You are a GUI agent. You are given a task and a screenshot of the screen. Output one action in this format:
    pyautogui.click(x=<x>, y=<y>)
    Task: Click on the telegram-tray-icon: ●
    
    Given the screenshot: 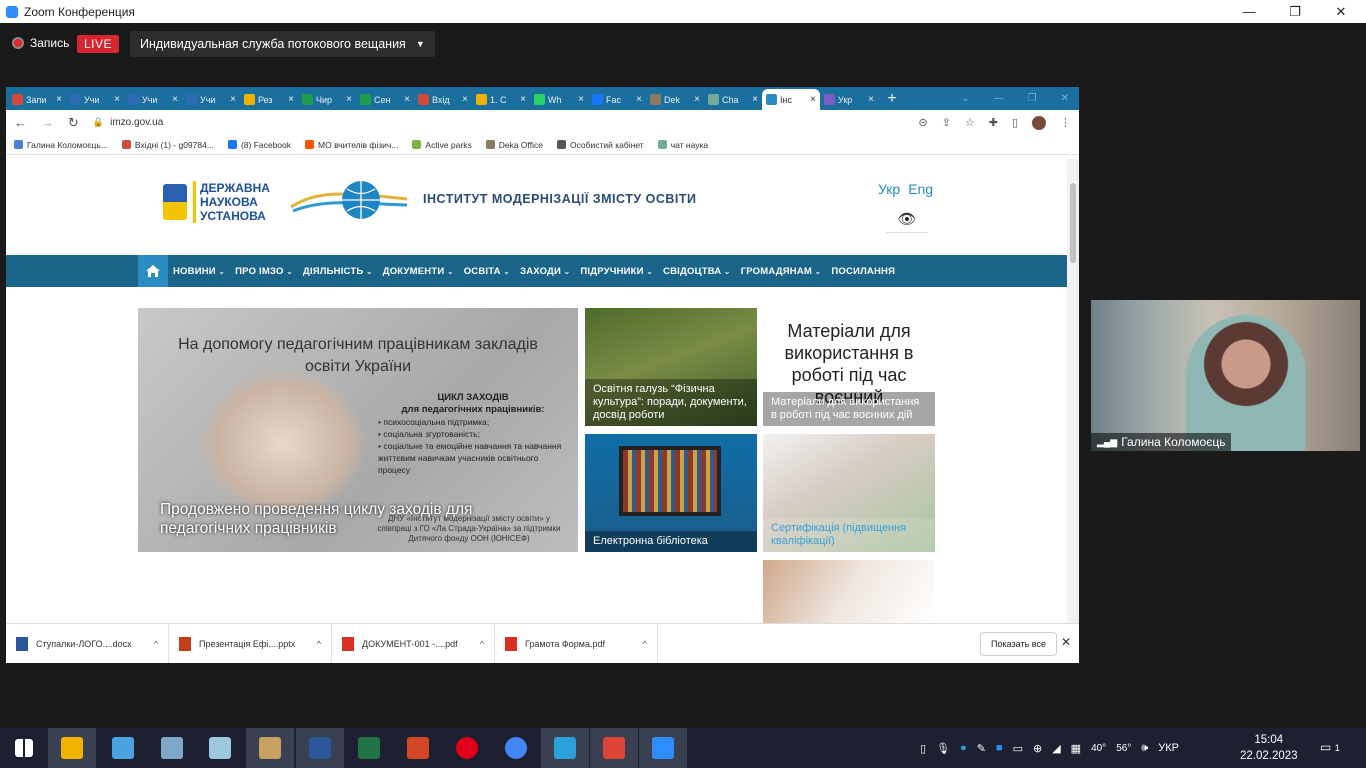 What is the action you would take?
    pyautogui.click(x=963, y=748)
    